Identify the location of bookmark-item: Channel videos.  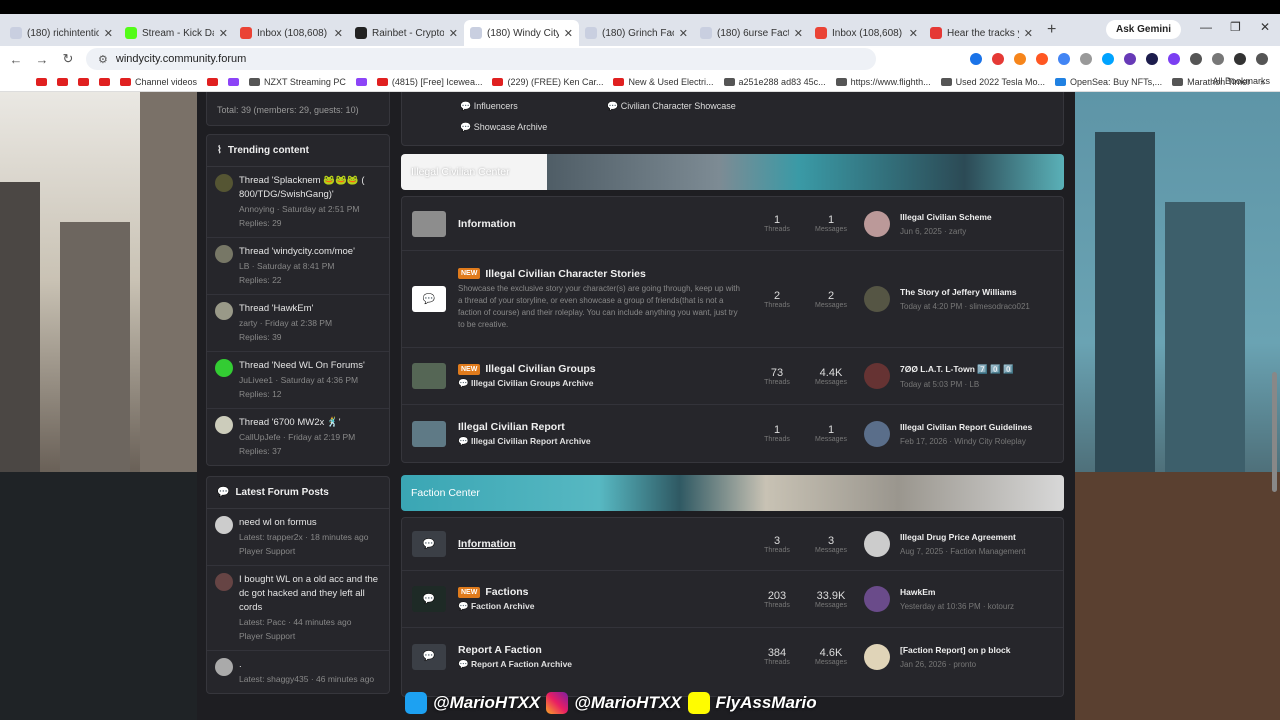
(158, 82).